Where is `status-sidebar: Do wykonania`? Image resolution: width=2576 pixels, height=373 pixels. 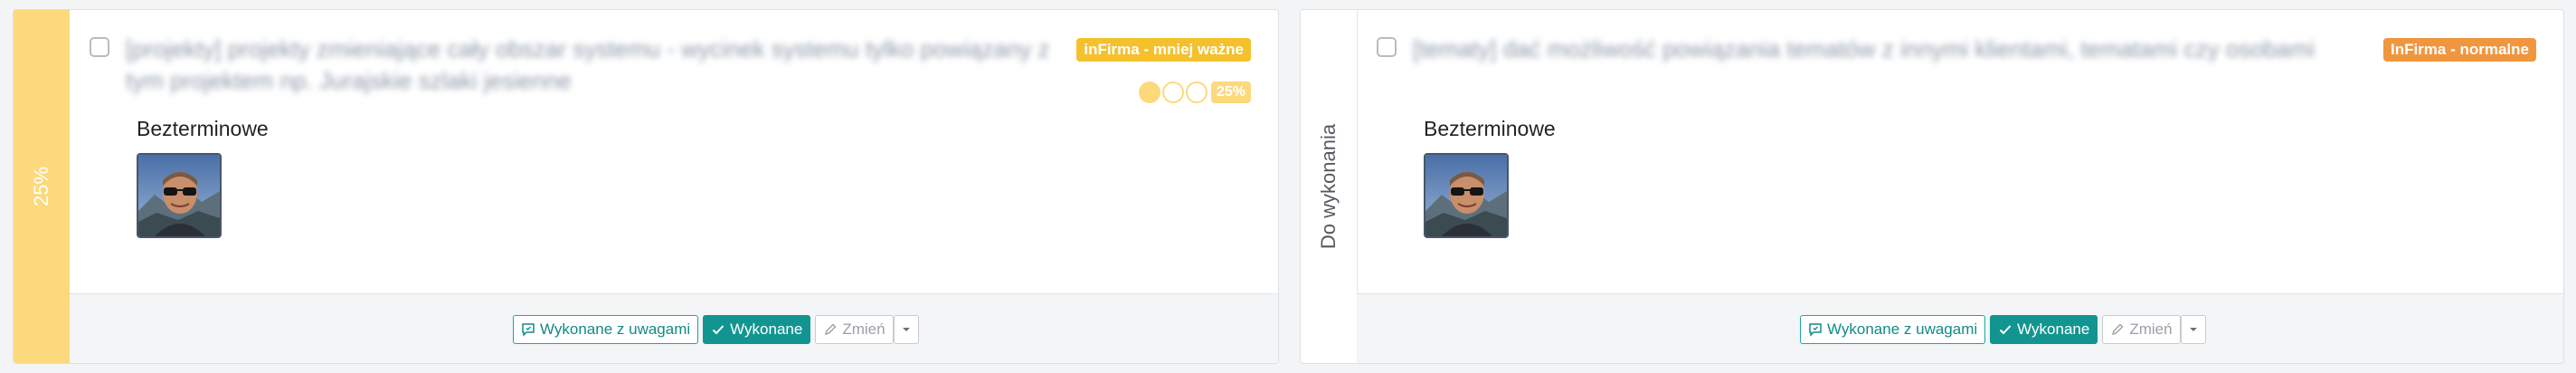
status-sidebar: Do wykonania is located at coordinates (1329, 186).